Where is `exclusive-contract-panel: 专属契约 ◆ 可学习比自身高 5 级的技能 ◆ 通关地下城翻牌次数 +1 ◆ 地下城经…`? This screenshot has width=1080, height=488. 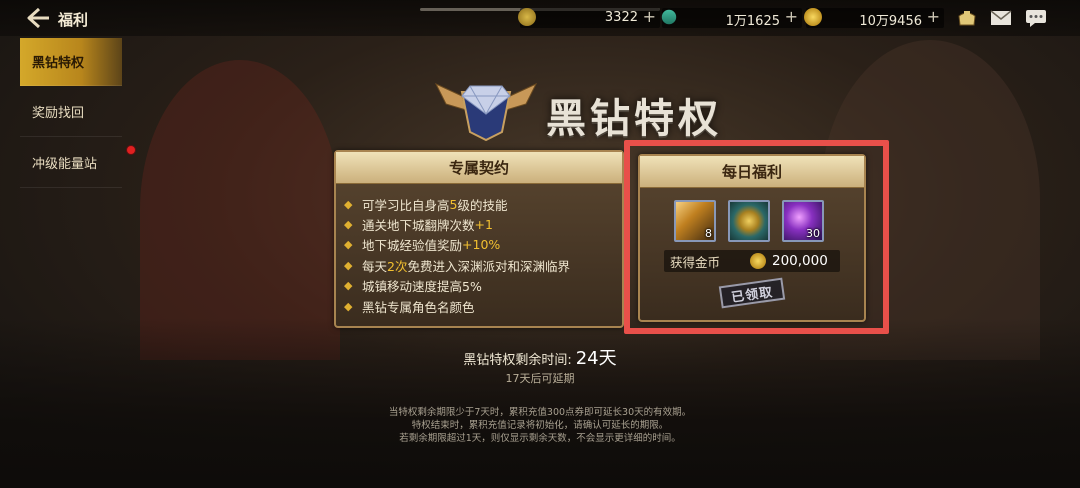
exclusive-contract-panel: 专属契约 ◆ 可学习比自身高 5 级的技能 ◆ 通关地下城翻牌次数 +1 ◆ 地下城经… is located at coordinates (479, 239).